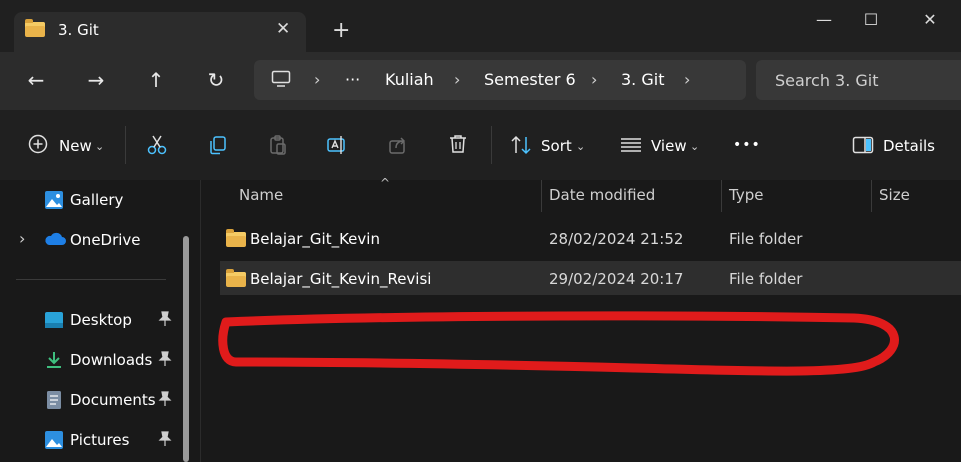 The width and height of the screenshot is (961, 462). Describe the element at coordinates (54, 440) in the screenshot. I see `pictures-icon` at that location.